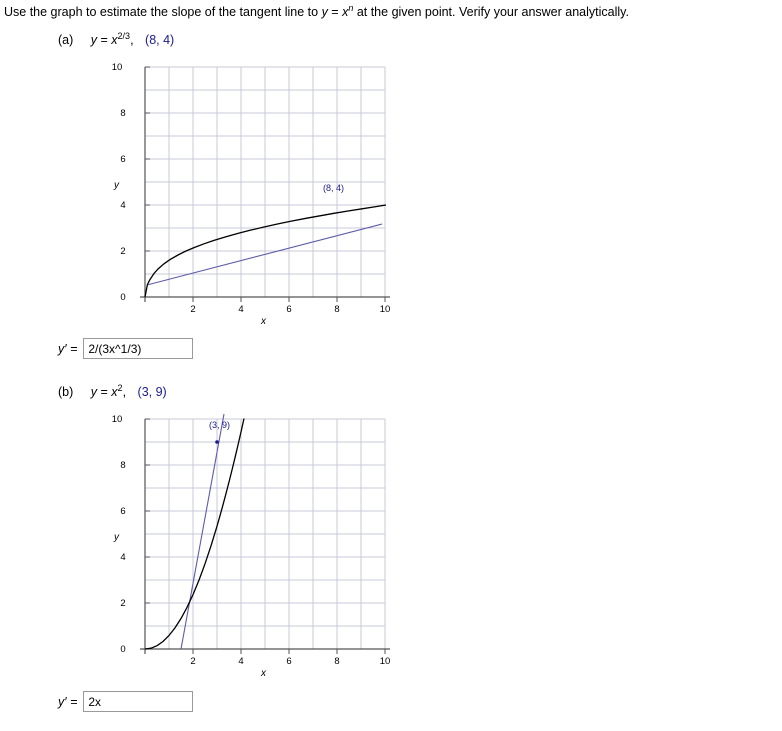 The width and height of the screenshot is (782, 731). I want to click on answer-row-a: y′ =, so click(126, 348).